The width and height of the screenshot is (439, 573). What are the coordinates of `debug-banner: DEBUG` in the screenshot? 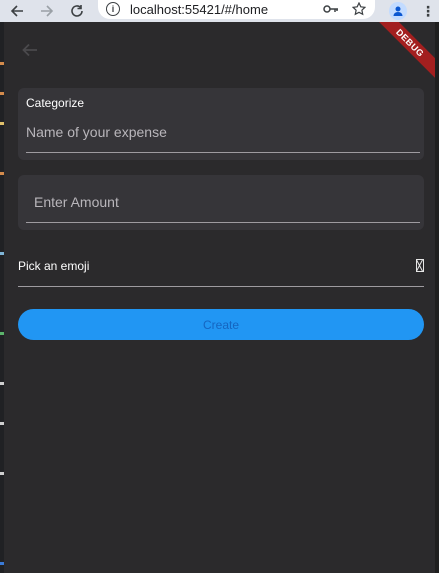 It's located at (400, 54).